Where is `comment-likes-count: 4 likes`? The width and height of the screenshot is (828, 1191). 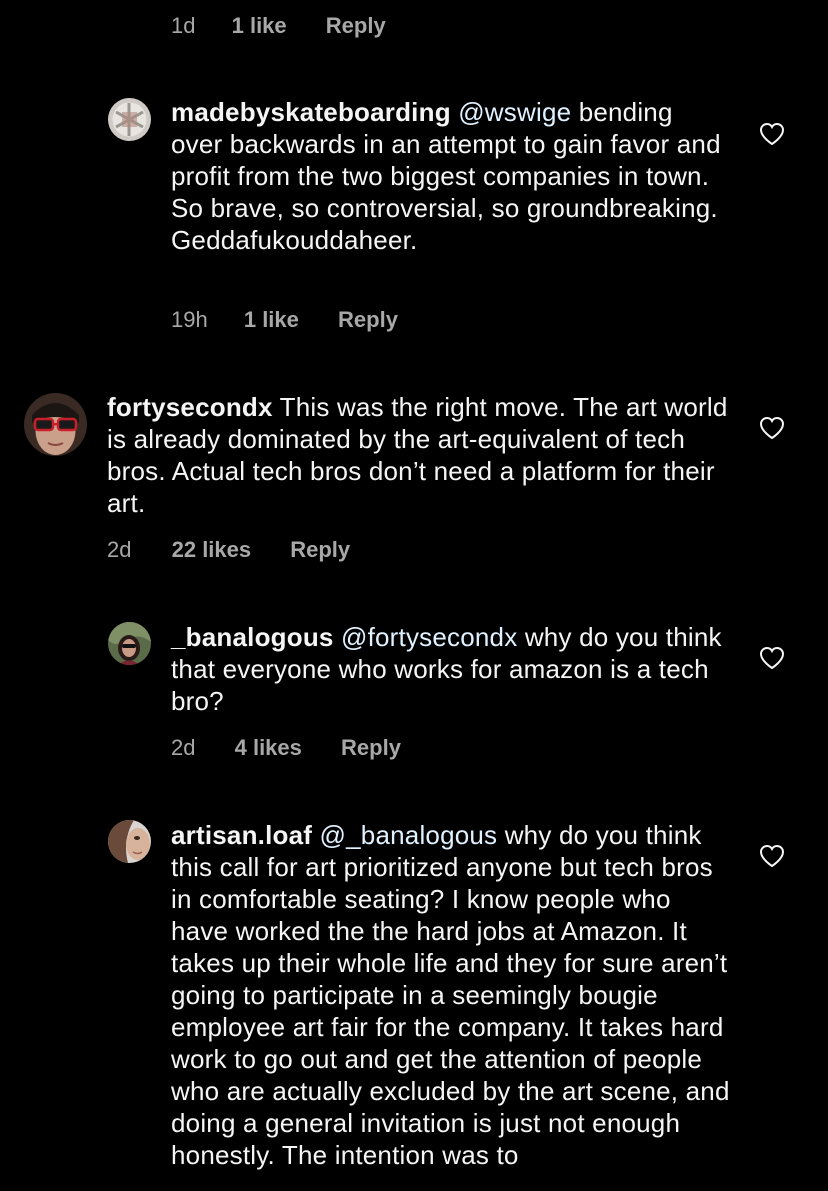 comment-likes-count: 4 likes is located at coordinates (268, 748).